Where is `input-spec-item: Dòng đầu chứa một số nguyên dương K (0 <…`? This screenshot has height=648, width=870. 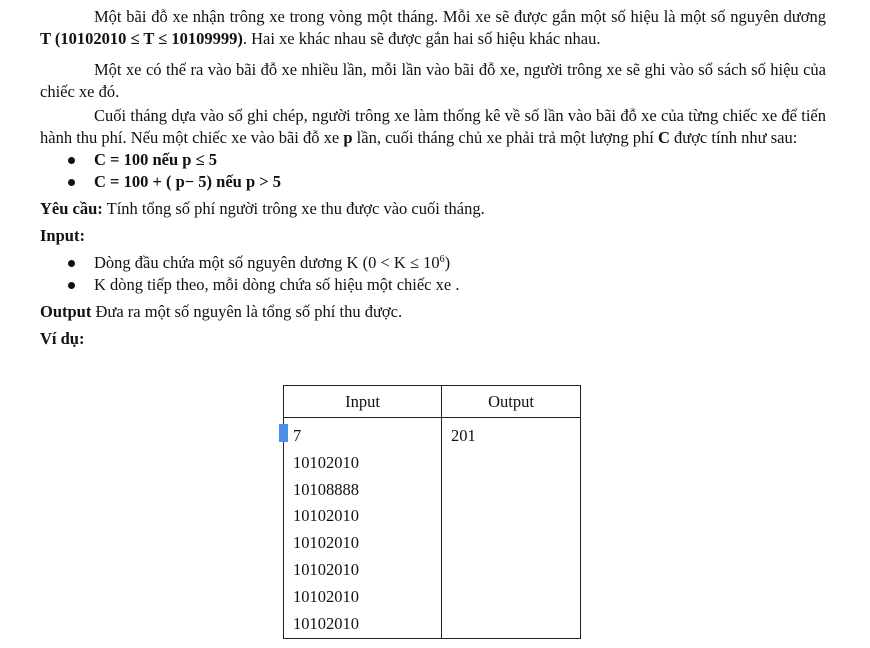 input-spec-item: Dòng đầu chứa một số nguyên dương K (0 <… is located at coordinates (447, 263).